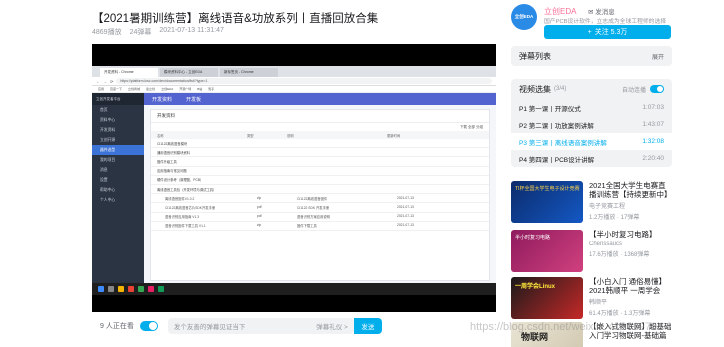 The image size is (724, 347). What do you see at coordinates (116, 89) in the screenshot?
I see `bookmark: 百度一下` at bounding box center [116, 89].